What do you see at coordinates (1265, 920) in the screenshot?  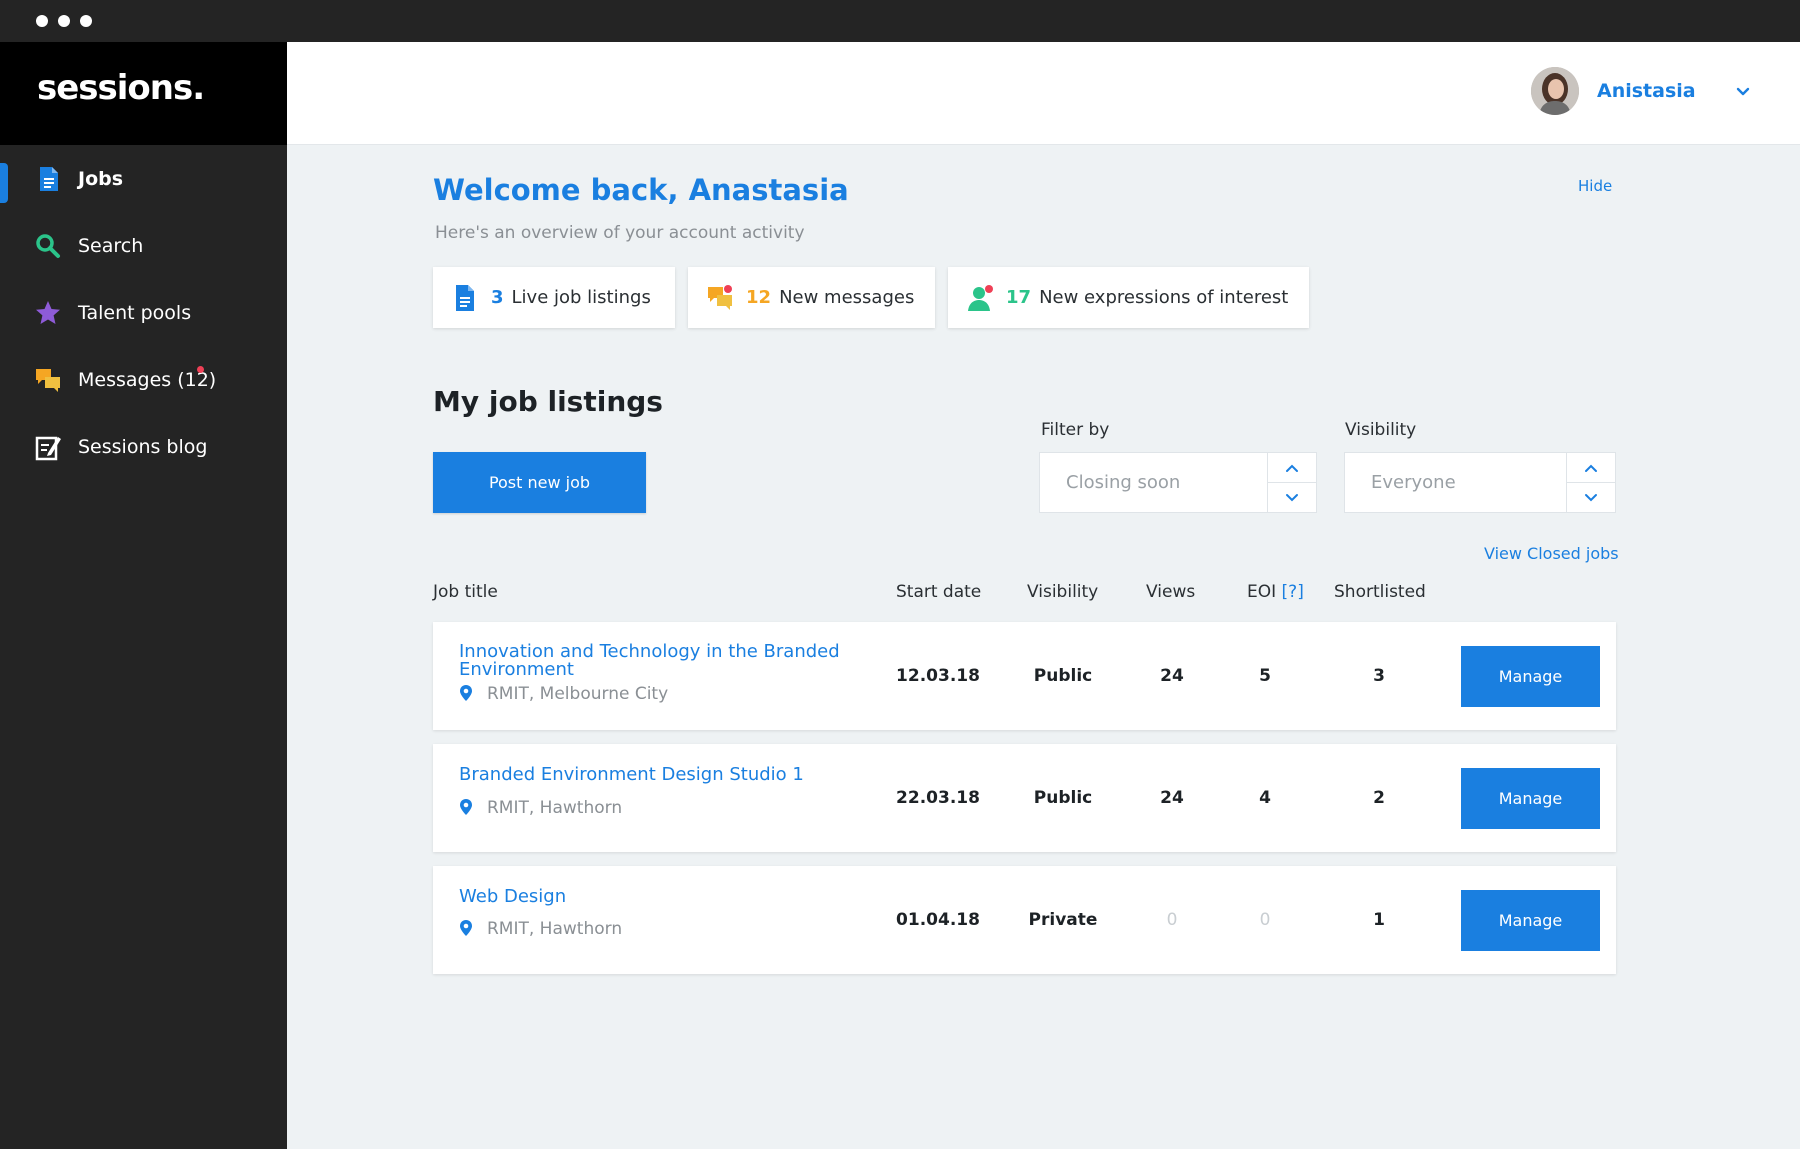 I see `eoi-count: 0` at bounding box center [1265, 920].